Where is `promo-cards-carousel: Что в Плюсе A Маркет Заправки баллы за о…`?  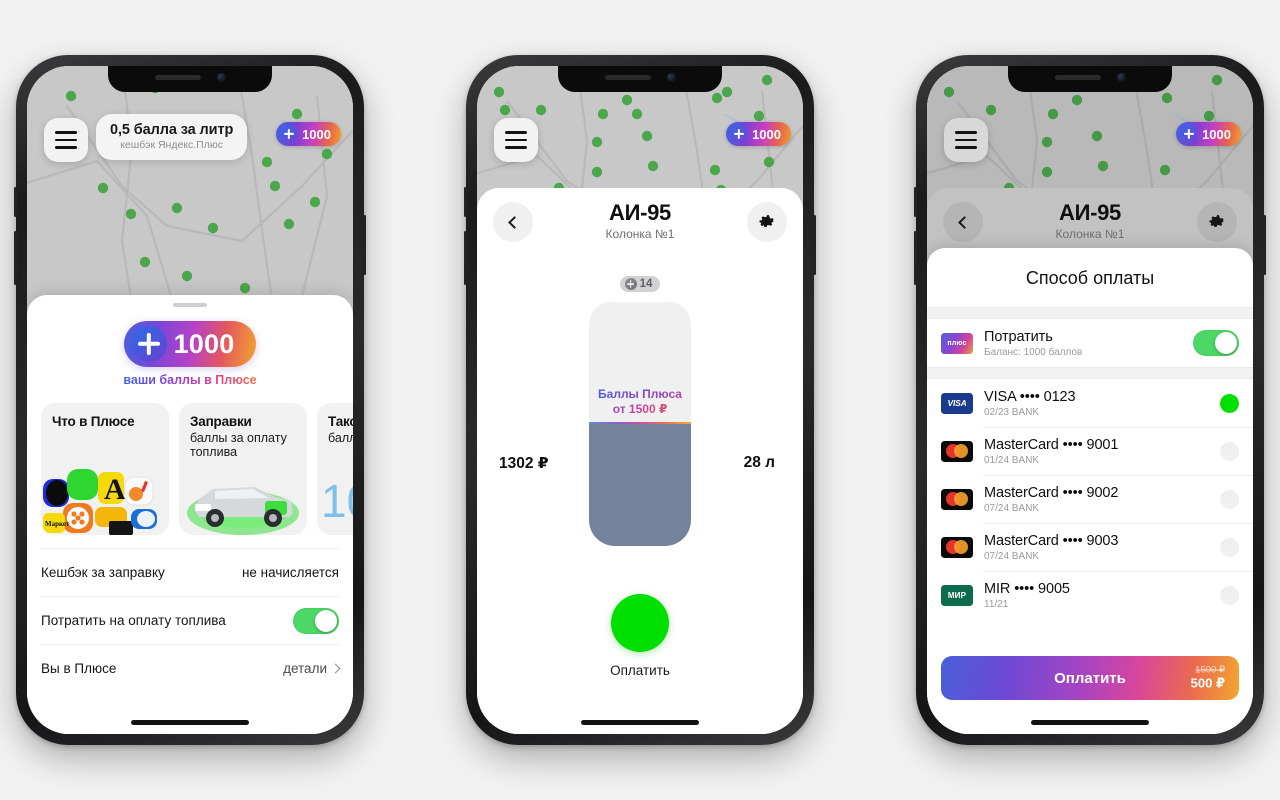
promo-cards-carousel: Что в Плюсе A Маркет Заправки баллы за о… is located at coordinates (190, 464).